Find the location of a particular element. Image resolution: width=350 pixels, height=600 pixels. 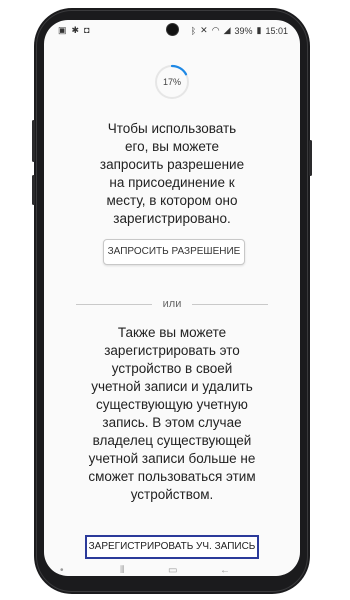

bixby-key is located at coordinates (33, 190).